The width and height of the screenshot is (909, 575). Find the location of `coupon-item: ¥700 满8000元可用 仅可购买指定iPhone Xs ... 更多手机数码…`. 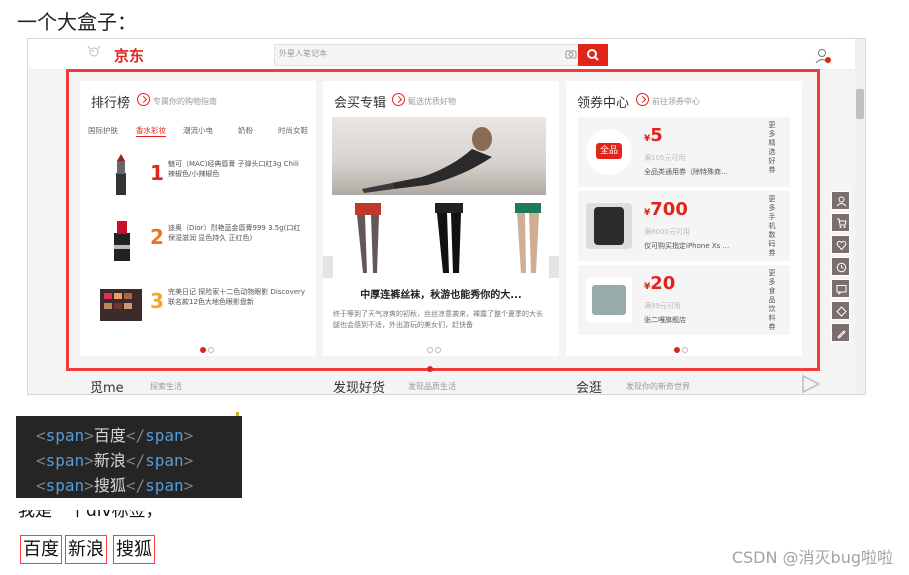

coupon-item: ¥700 满8000元可用 仅可购买指定iPhone Xs ... 更多手机数码… is located at coordinates (684, 226).